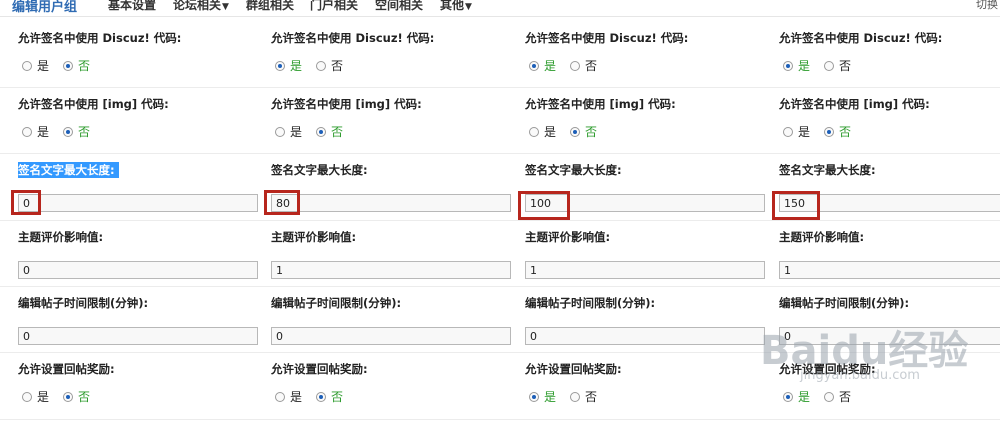 The image size is (1000, 425). Describe the element at coordinates (334, 6) in the screenshot. I see `nav-tab-4: 门户相关` at that location.